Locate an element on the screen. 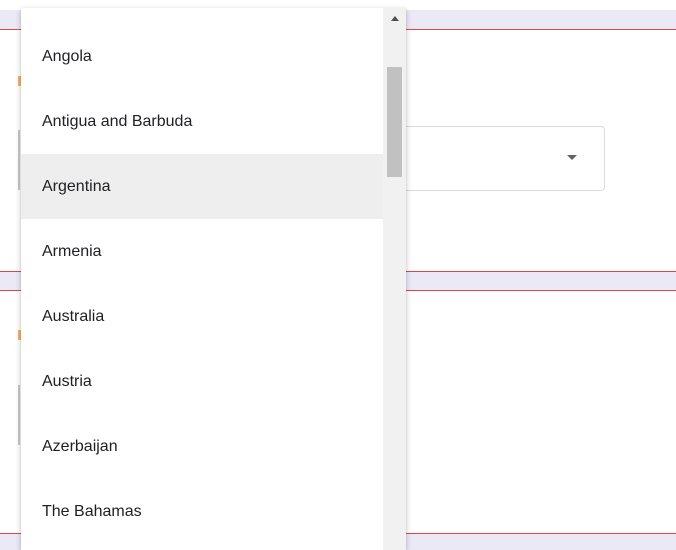 The height and width of the screenshot is (550, 676). scroll-up-button is located at coordinates (394, 16).